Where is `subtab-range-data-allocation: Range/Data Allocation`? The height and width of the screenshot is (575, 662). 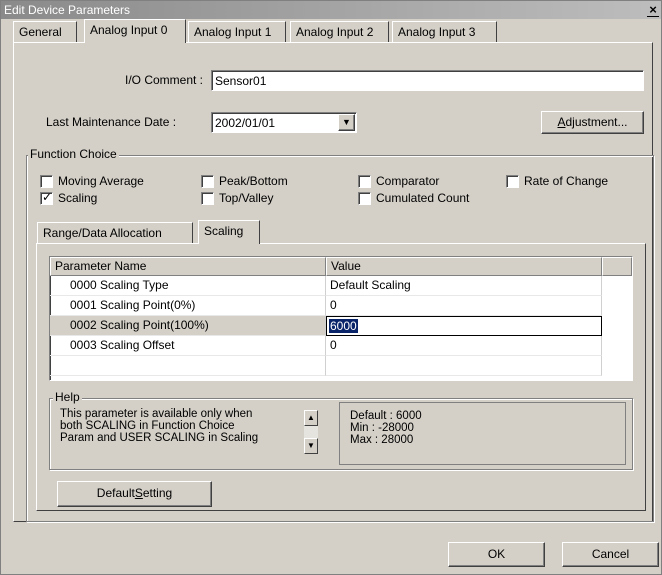
subtab-range-data-allocation: Range/Data Allocation is located at coordinates (115, 233).